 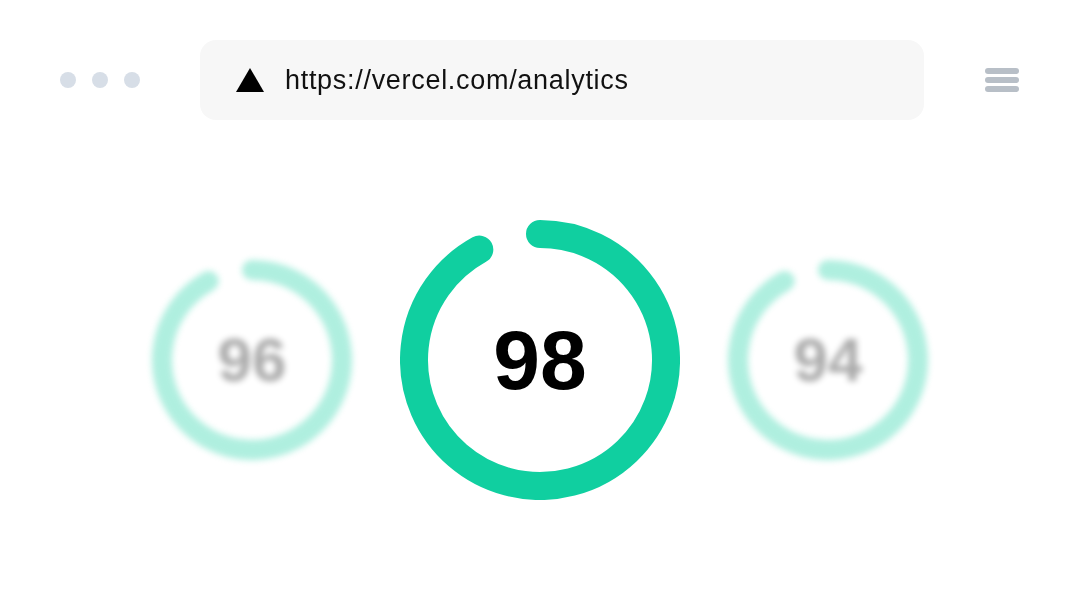 I want to click on triangle-icon, so click(x=250, y=80).